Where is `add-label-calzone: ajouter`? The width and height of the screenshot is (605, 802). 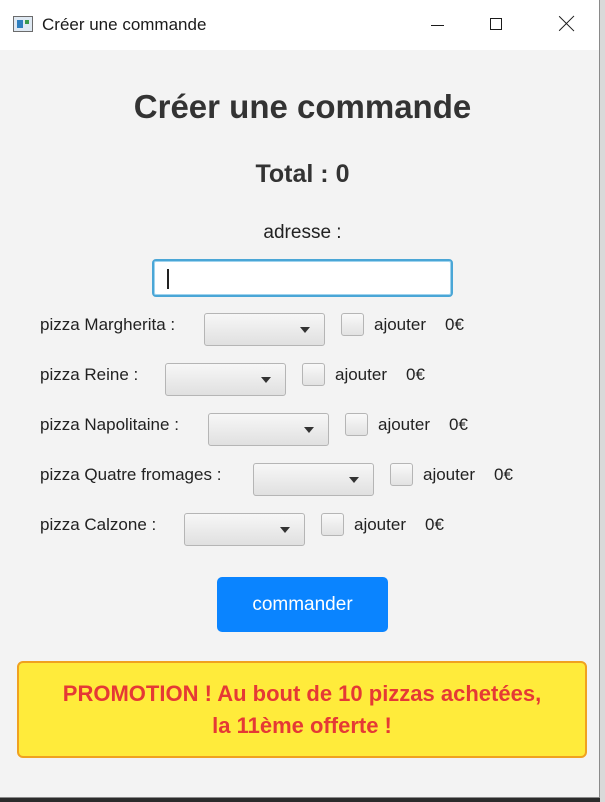 add-label-calzone: ajouter is located at coordinates (380, 524).